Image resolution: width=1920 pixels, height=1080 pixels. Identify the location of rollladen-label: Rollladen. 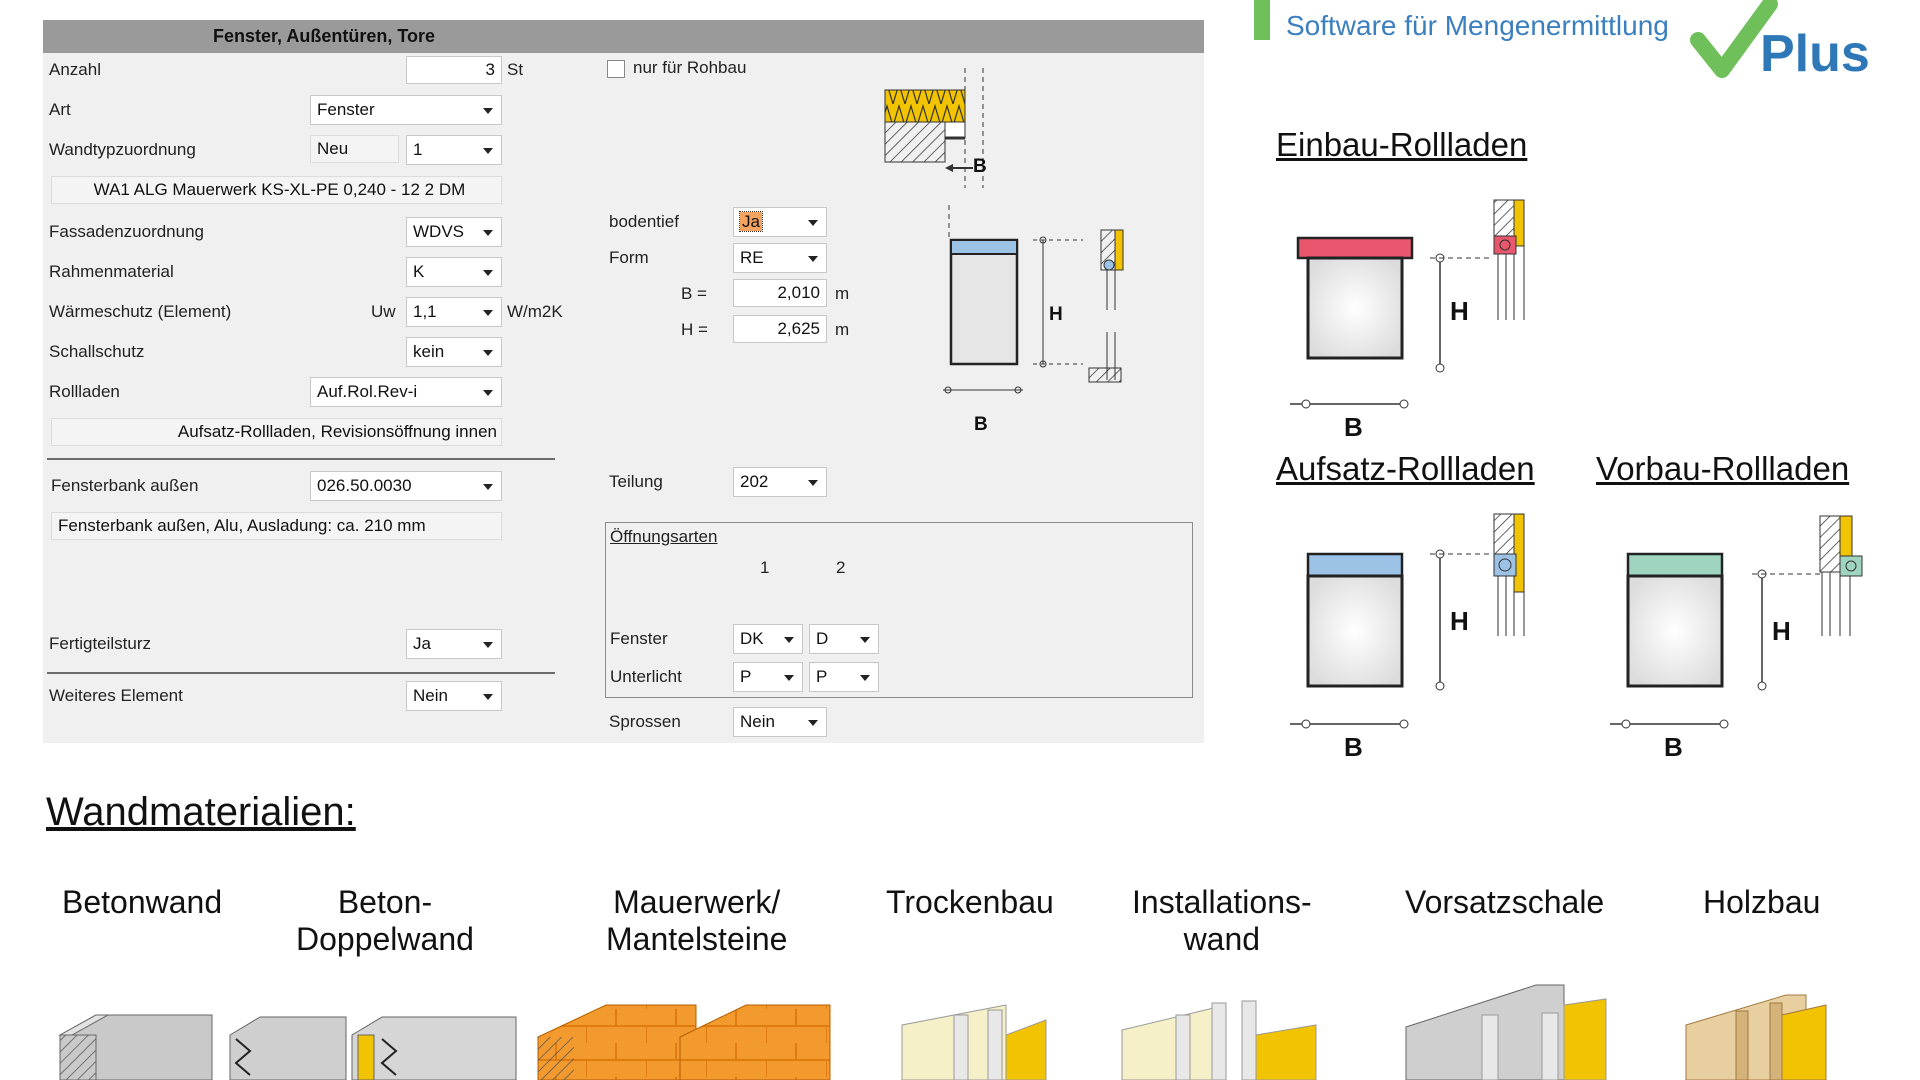
(84, 391).